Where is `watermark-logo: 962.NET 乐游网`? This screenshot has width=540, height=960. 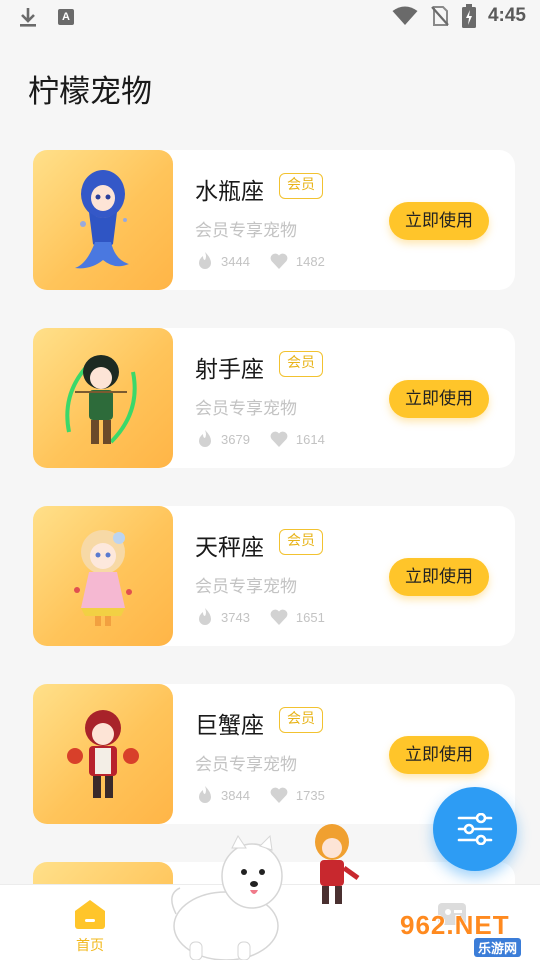
watermark-logo: 962.NET 乐游网 is located at coordinates (468, 933).